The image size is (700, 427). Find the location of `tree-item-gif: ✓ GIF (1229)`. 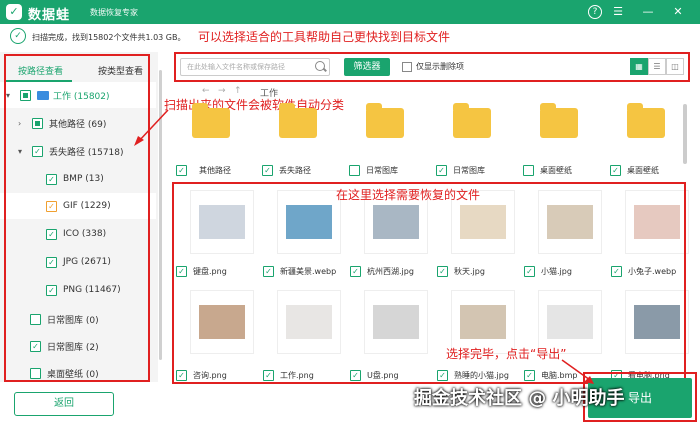

tree-item-gif: ✓ GIF (1229) is located at coordinates (78, 206).